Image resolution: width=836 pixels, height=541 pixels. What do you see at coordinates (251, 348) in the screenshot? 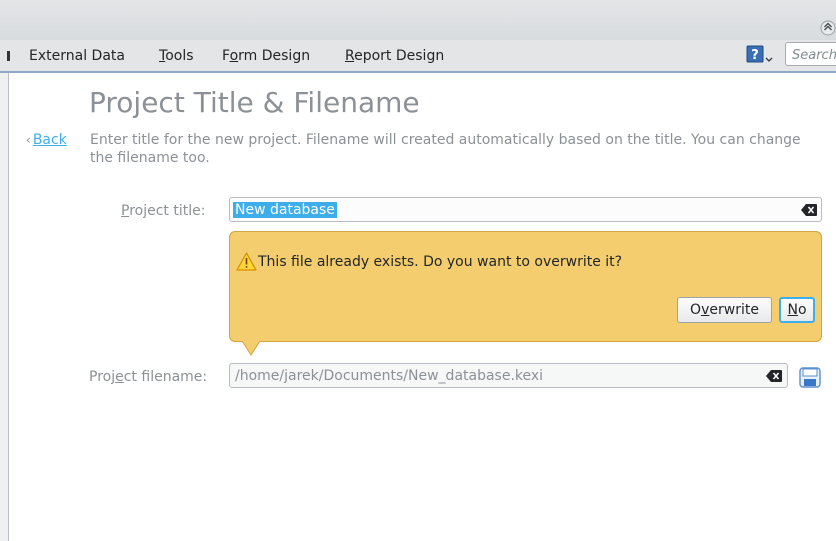
I see `message-pointer` at bounding box center [251, 348].